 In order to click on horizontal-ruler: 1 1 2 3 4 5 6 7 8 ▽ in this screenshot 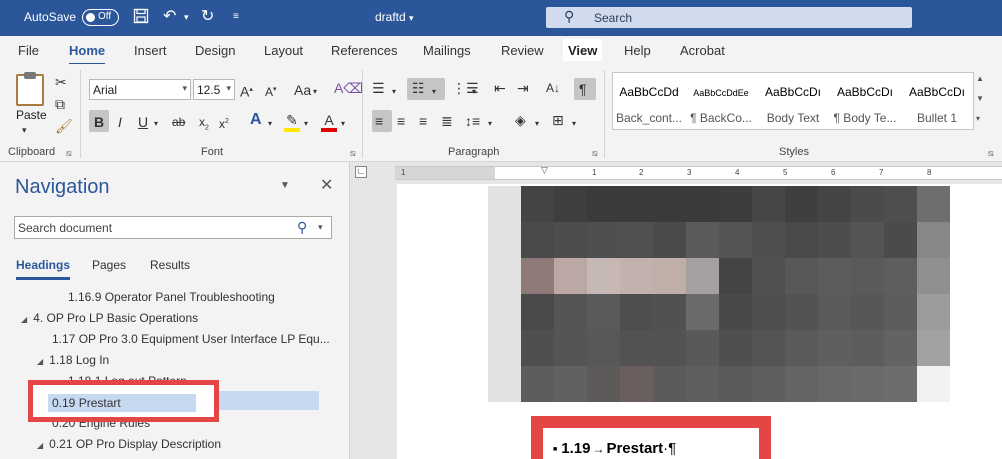, I will do `click(698, 172)`.